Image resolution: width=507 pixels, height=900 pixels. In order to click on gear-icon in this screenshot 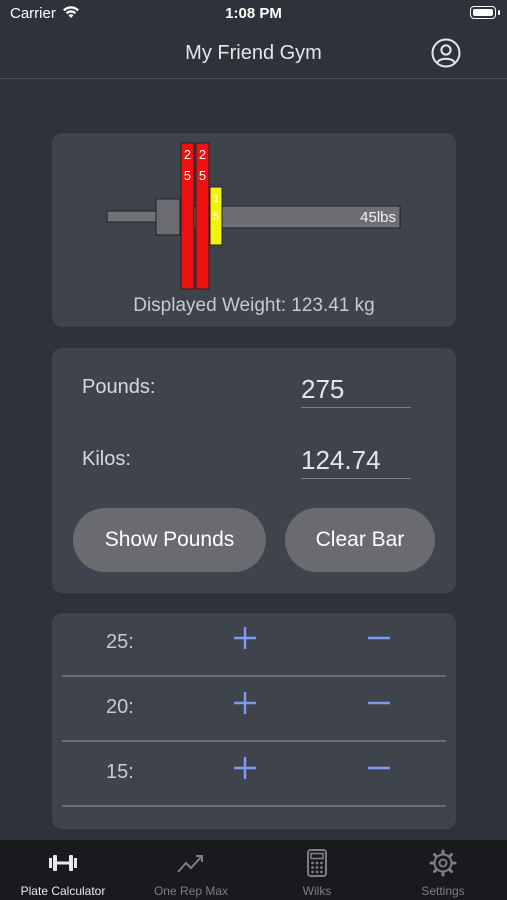, I will do `click(443, 863)`.